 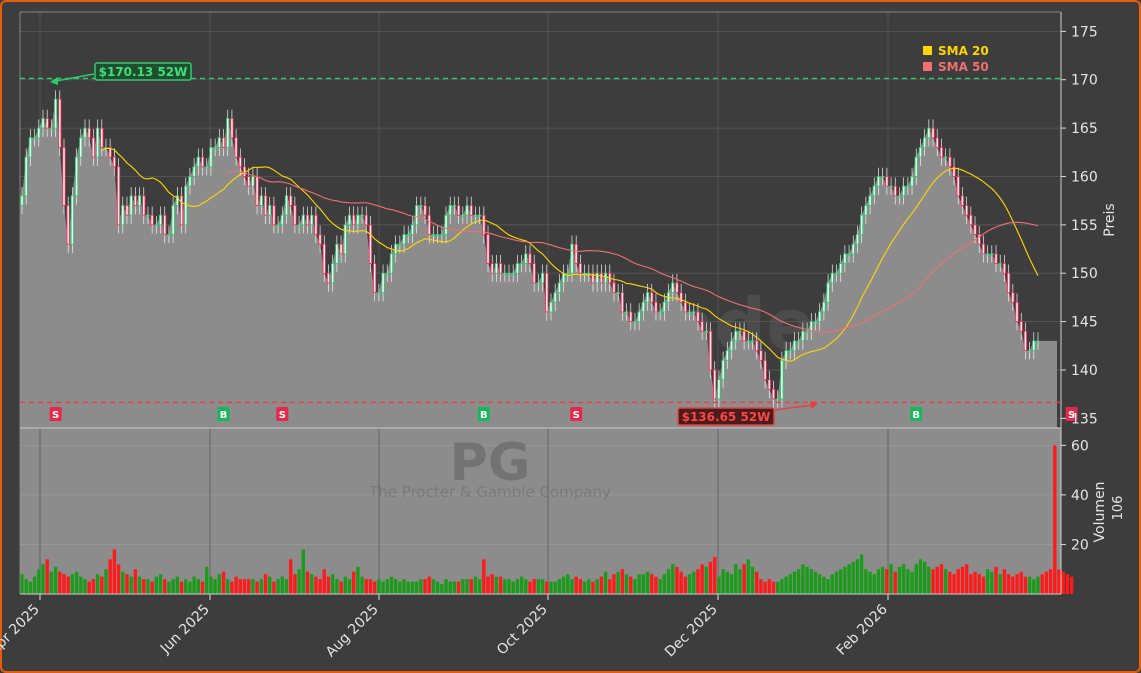 What do you see at coordinates (489, 492) in the screenshot?
I see `company-watermark: The Procter & Gamble Company` at bounding box center [489, 492].